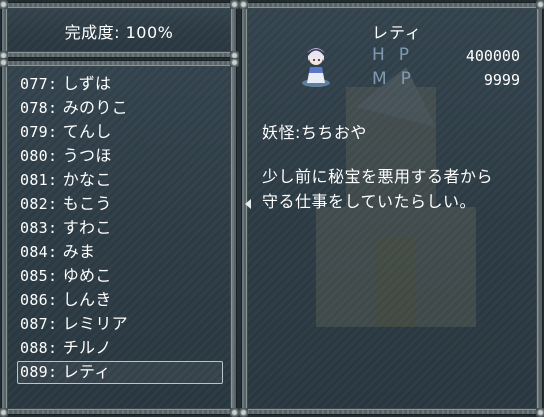 Image resolution: width=544 pixels, height=417 pixels. Describe the element at coordinates (316, 67) in the screenshot. I see `character-sprite` at that location.